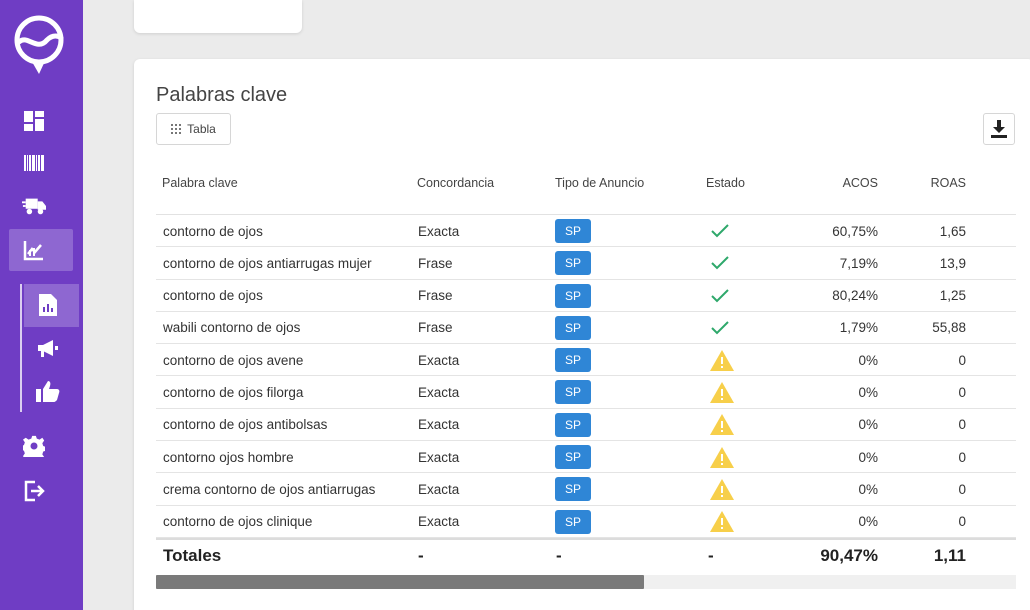  Describe the element at coordinates (201, 129) in the screenshot. I see `table-view-label: Tabla` at that location.